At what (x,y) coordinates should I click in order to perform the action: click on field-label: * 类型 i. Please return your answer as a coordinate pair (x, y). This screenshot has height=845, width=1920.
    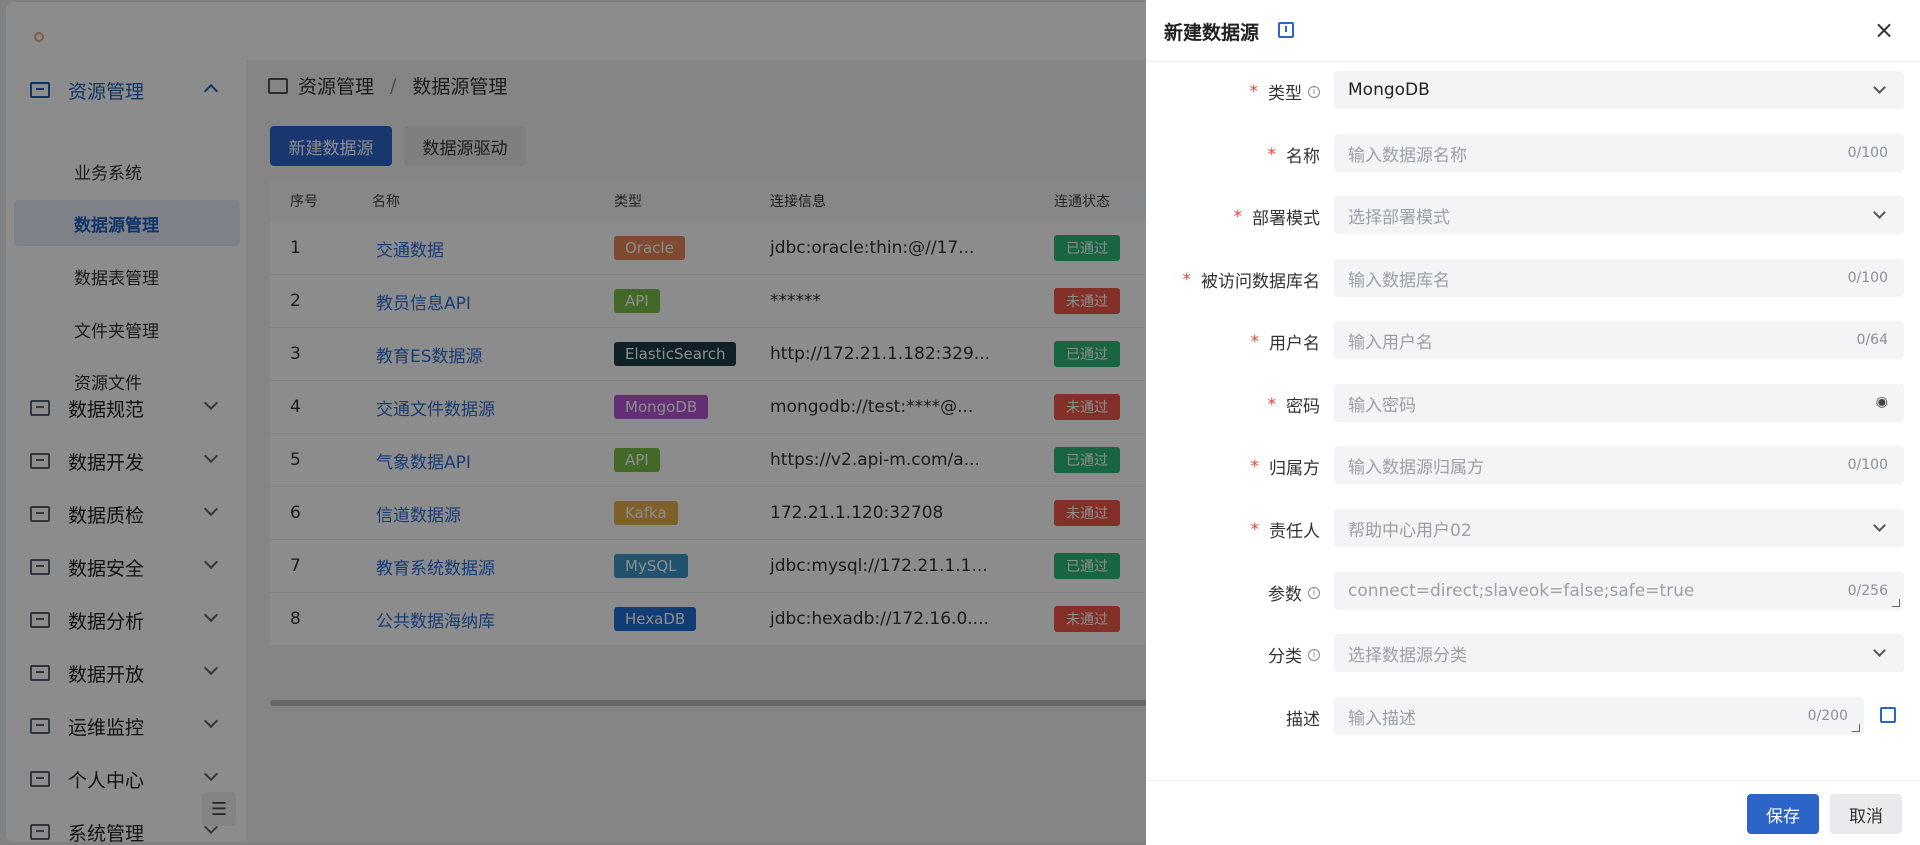
    Looking at the image, I should click on (1284, 91).